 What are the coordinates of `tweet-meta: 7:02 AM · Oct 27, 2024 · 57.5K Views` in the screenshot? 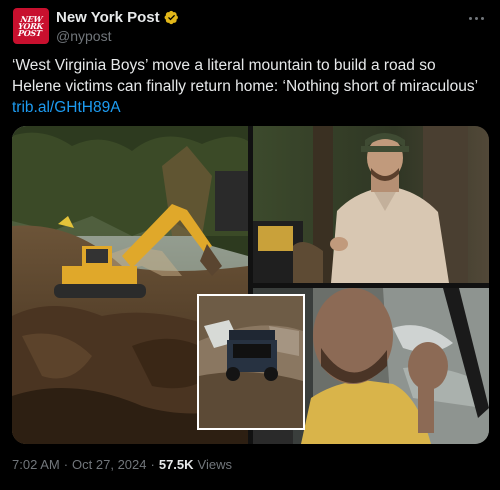 It's located at (122, 464).